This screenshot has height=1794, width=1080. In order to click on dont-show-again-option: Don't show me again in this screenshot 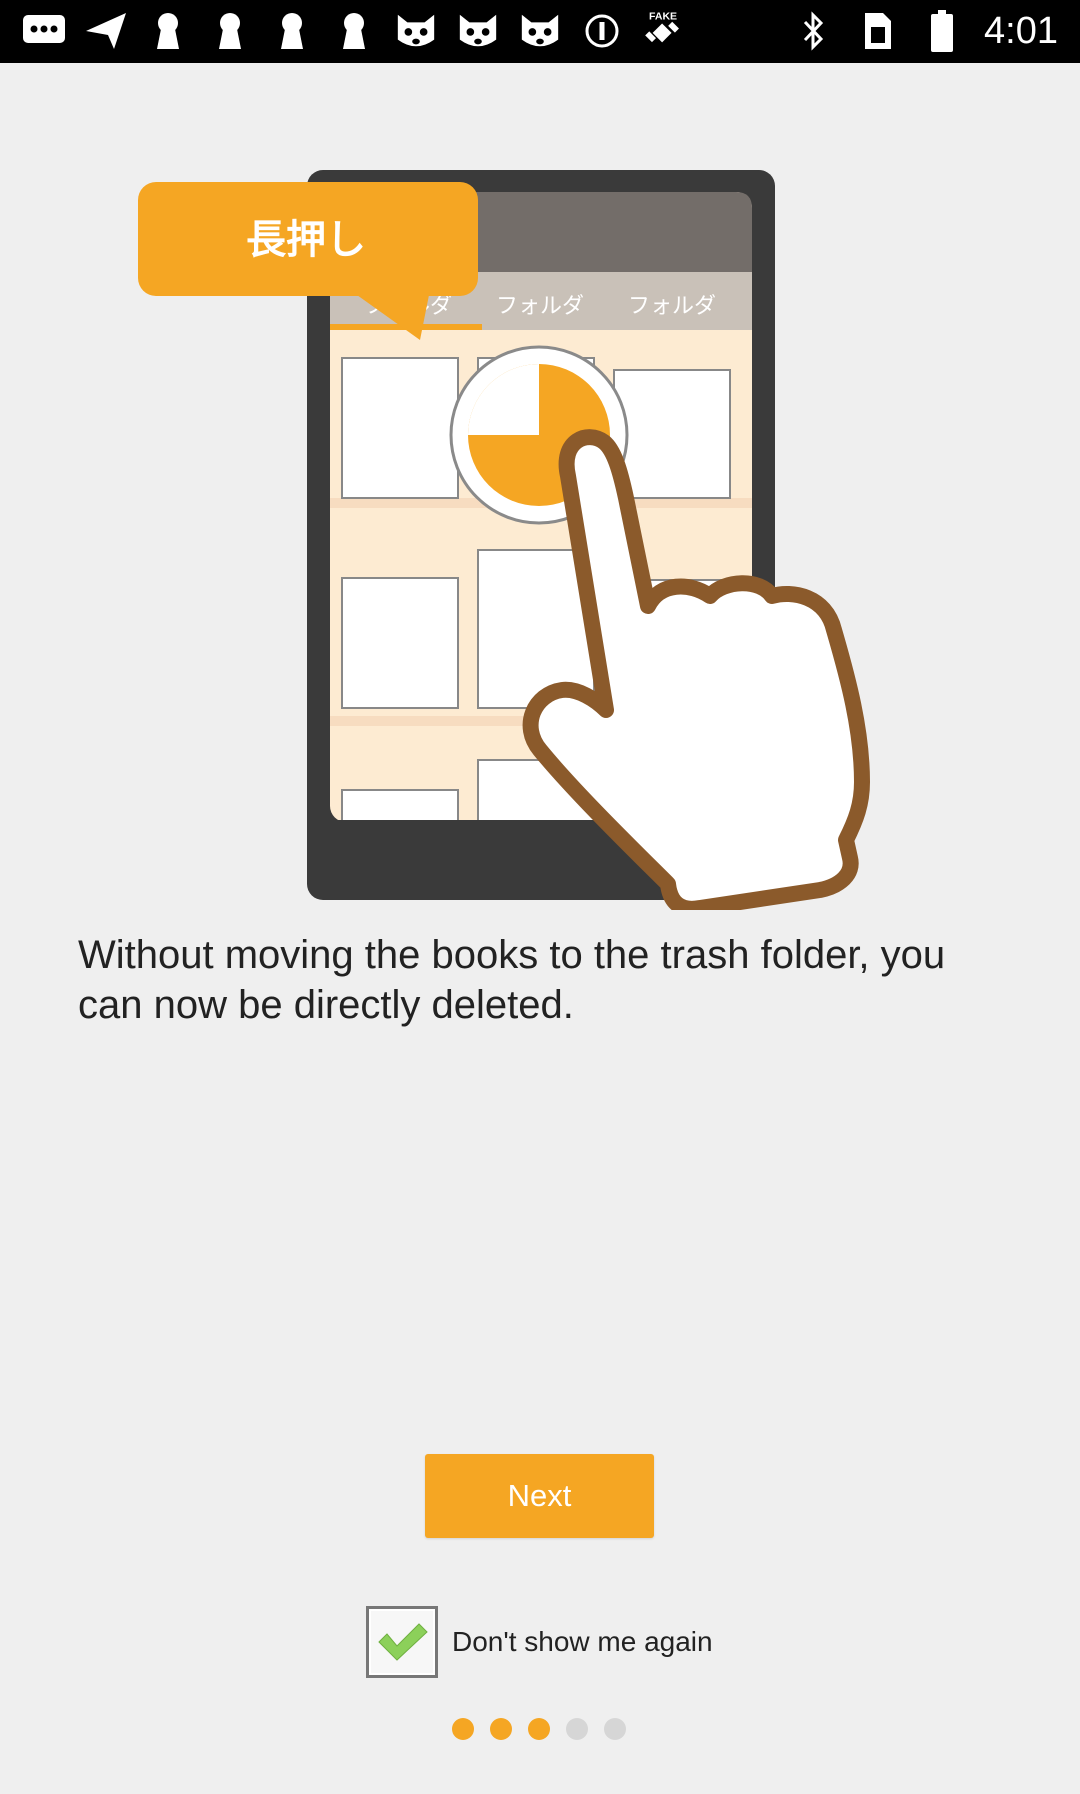, I will do `click(539, 1642)`.